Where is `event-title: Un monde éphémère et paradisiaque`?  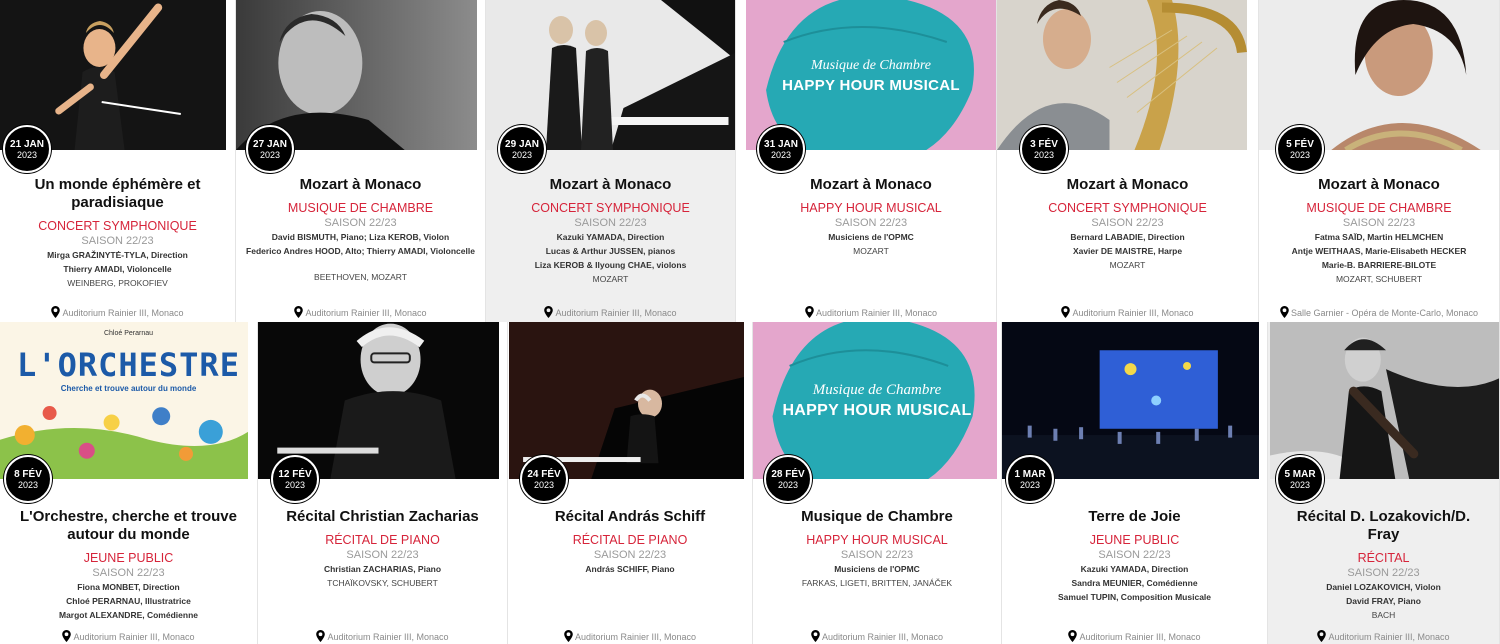
event-title: Un monde éphémère et paradisiaque is located at coordinates (117, 194).